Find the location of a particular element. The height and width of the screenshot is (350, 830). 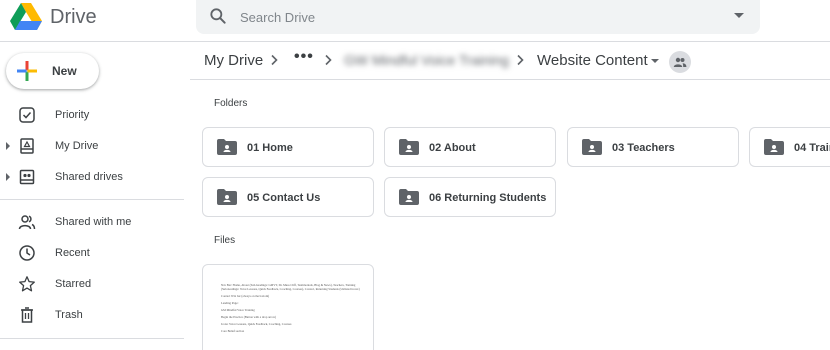

folder-card: 04 Train is located at coordinates (789, 147).